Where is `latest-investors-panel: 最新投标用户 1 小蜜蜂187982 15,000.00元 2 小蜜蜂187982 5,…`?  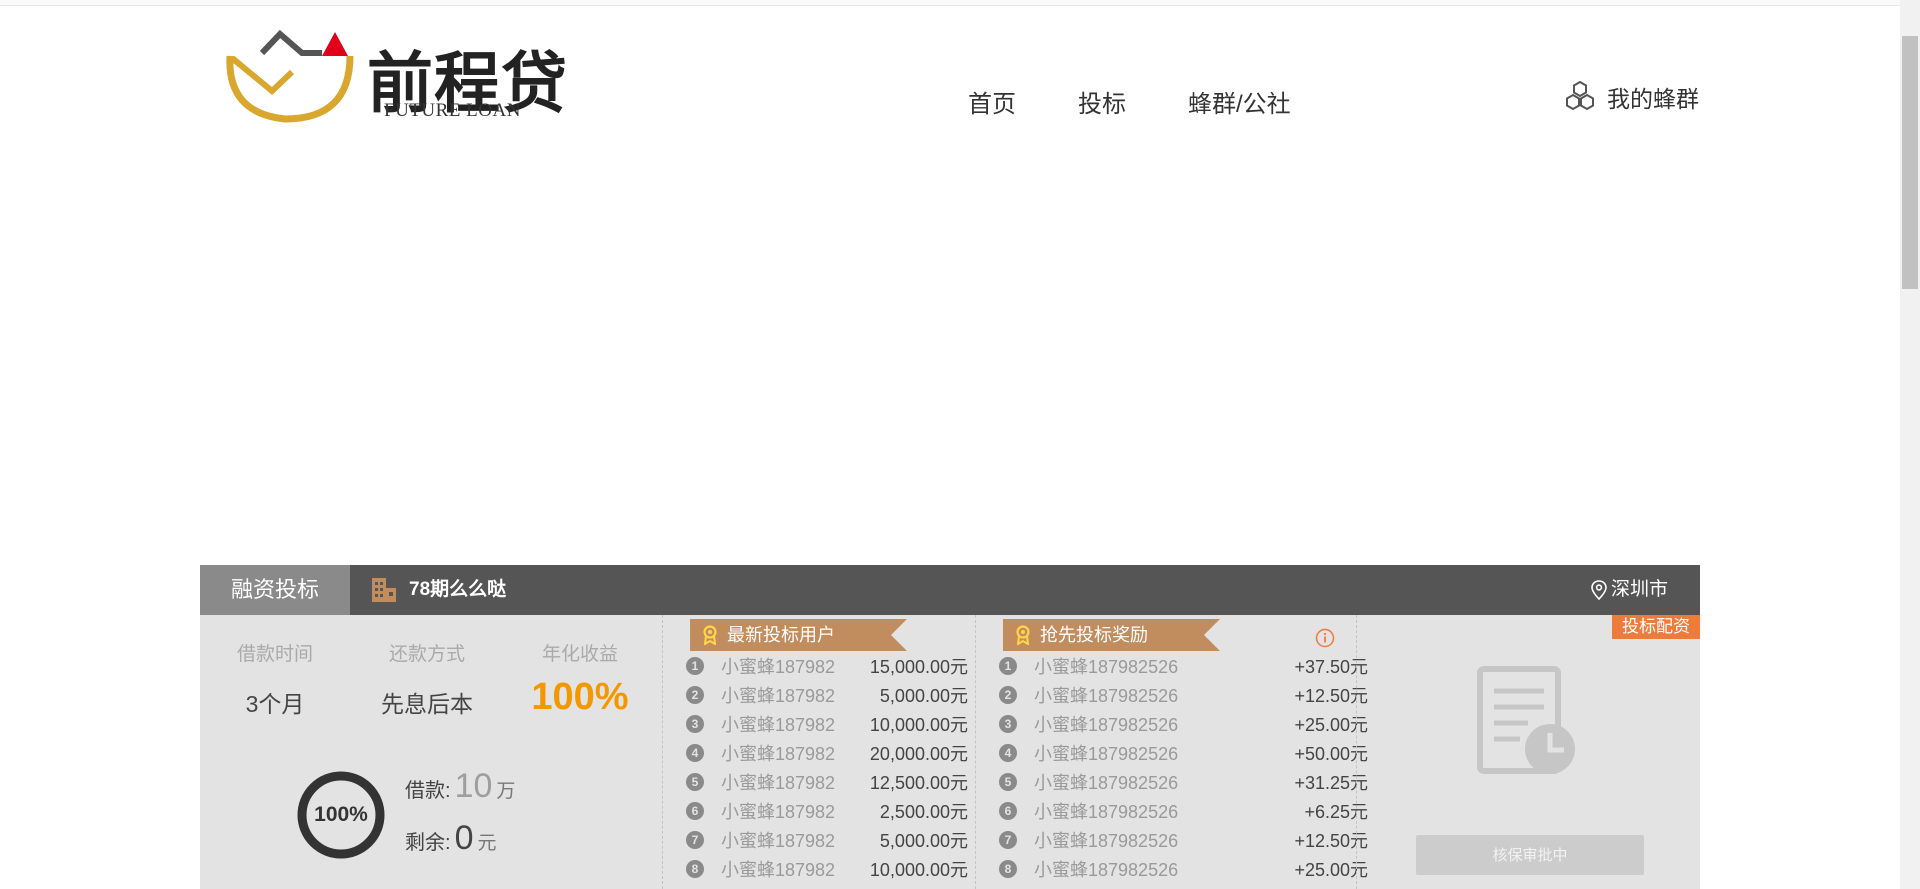 latest-investors-panel: 最新投标用户 1 小蜜蜂187982 15,000.00元 2 小蜜蜂187982 5,… is located at coordinates (818, 752).